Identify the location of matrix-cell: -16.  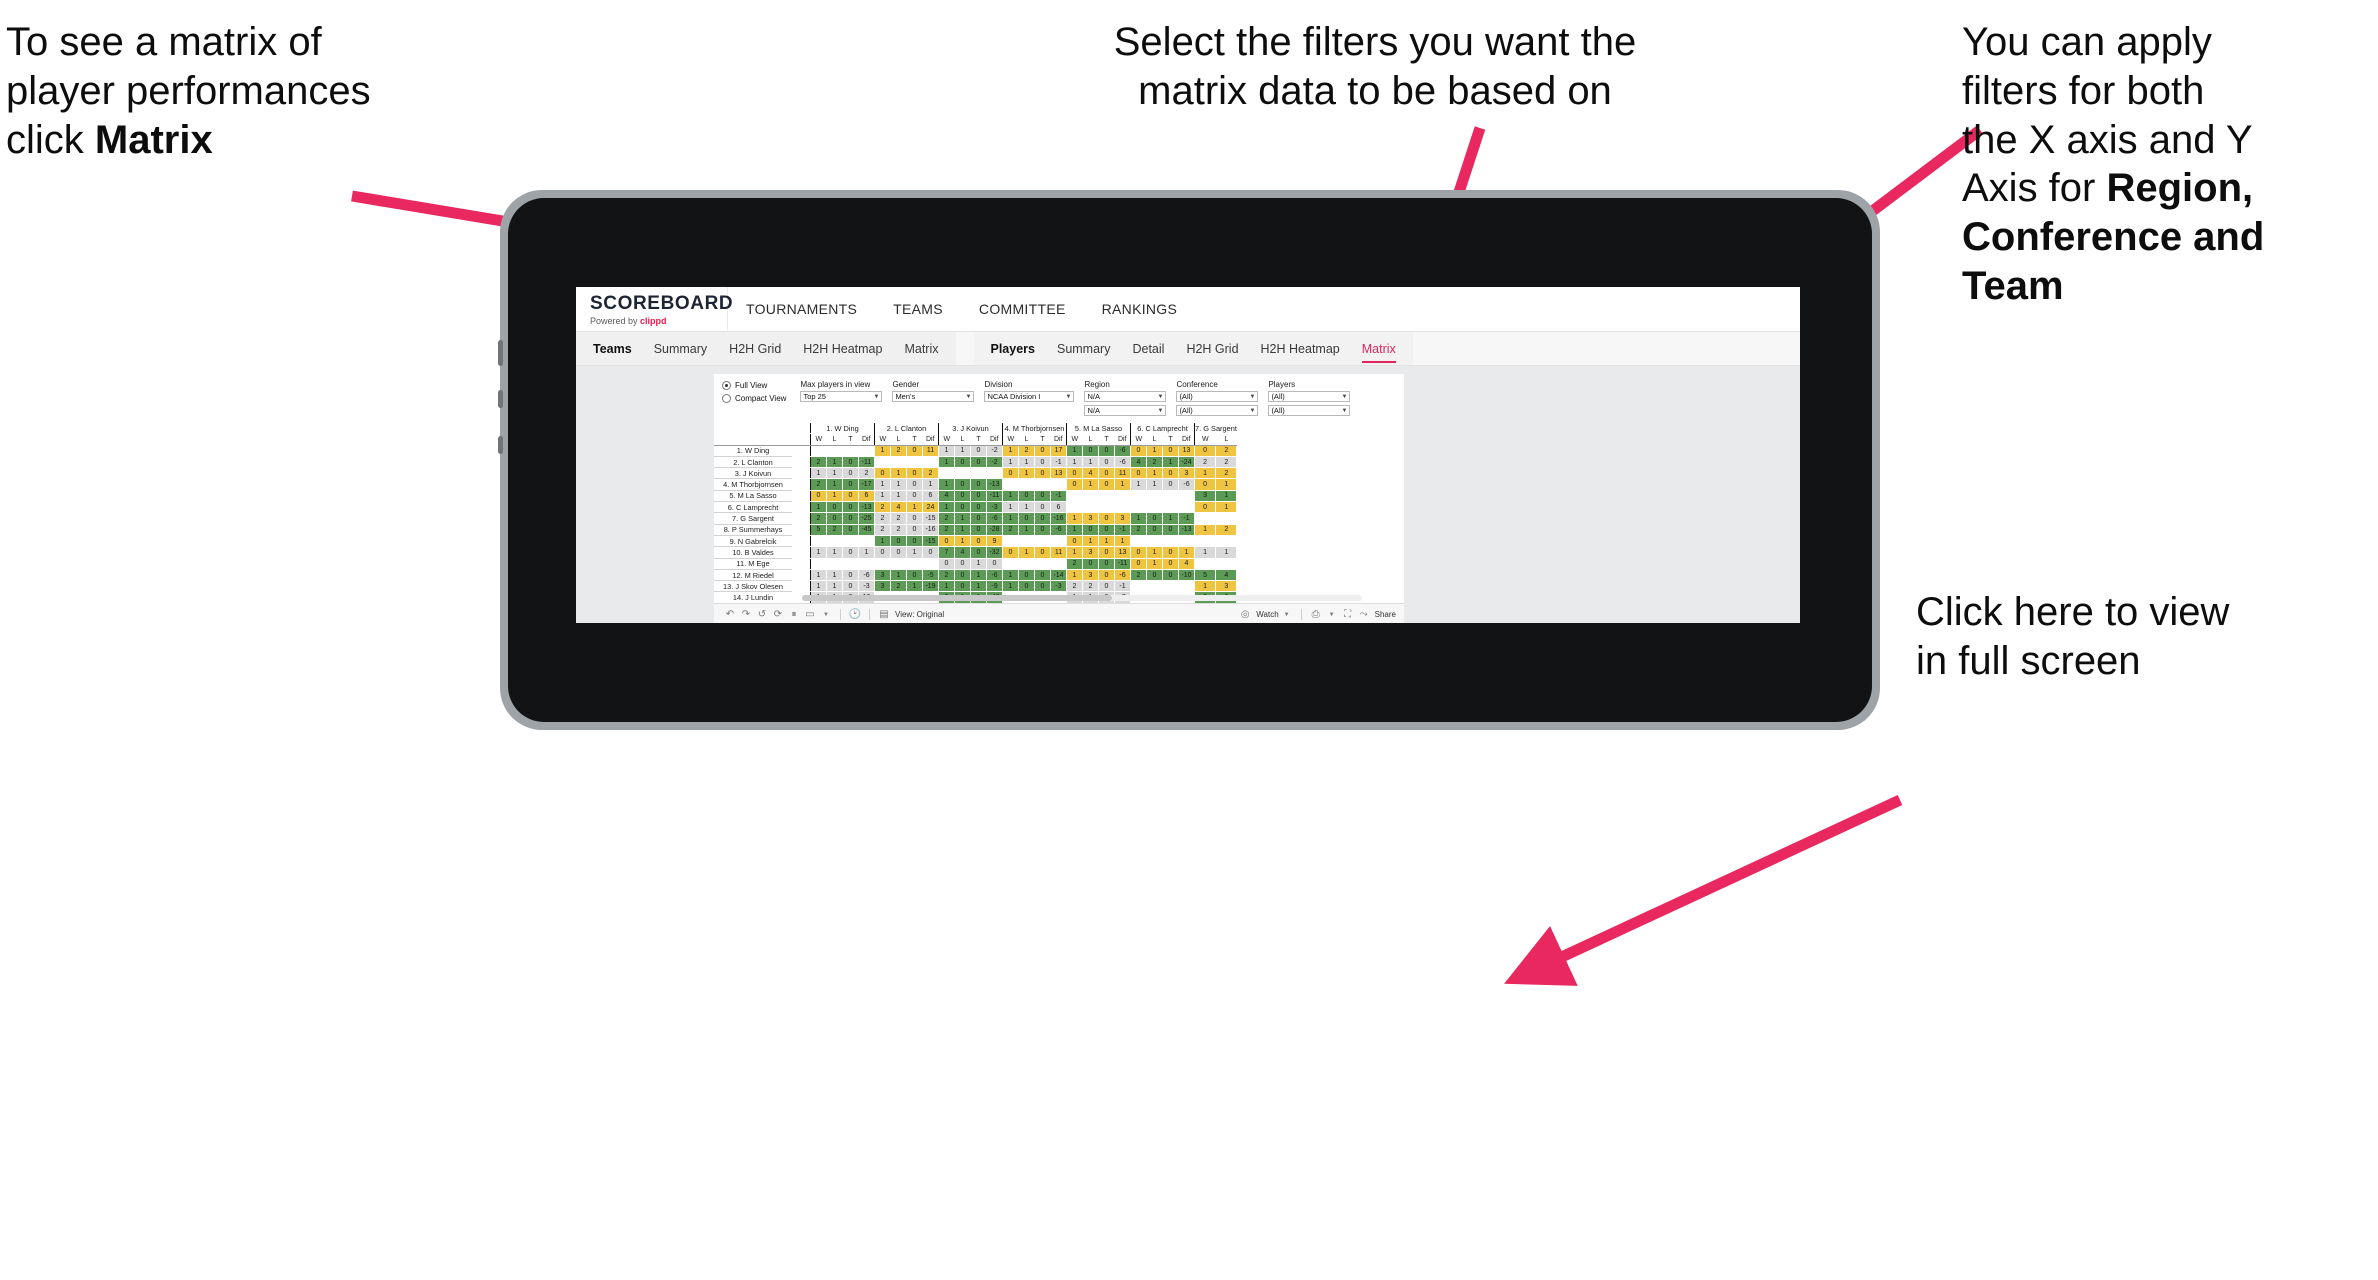
(1058, 518).